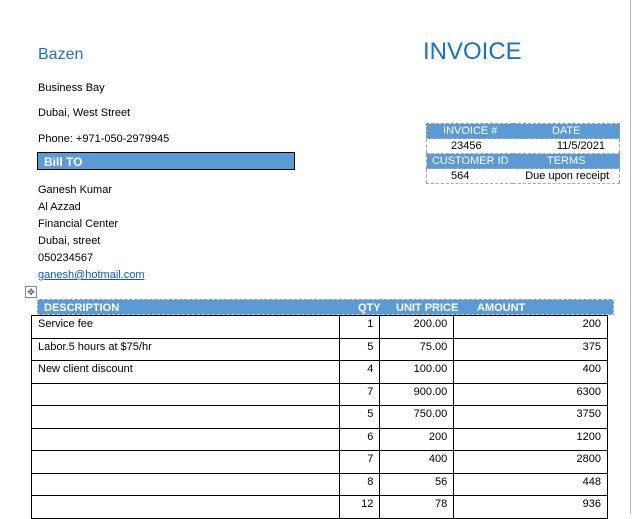  What do you see at coordinates (185, 372) in the screenshot?
I see `cell-description: New client discount` at bounding box center [185, 372].